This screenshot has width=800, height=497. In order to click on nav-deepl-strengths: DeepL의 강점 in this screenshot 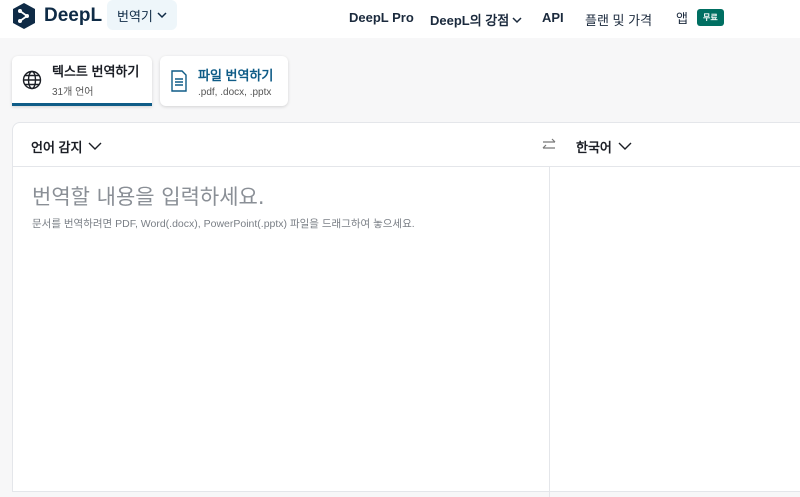, I will do `click(476, 19)`.